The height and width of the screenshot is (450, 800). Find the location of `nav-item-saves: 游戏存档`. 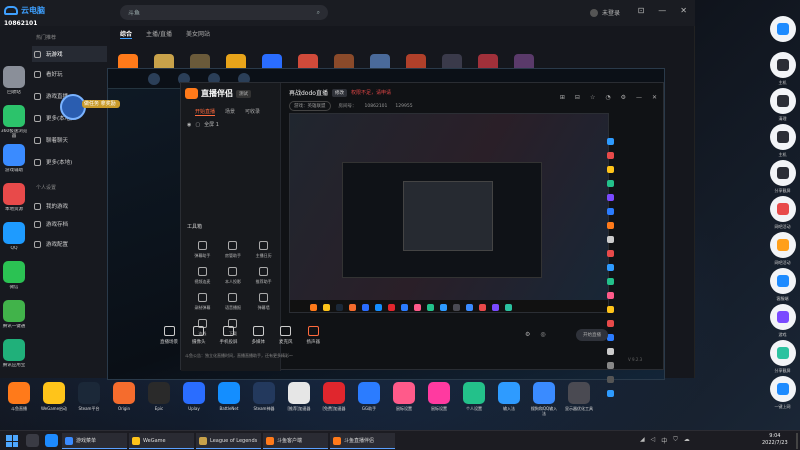

nav-item-saves: 游戏存档 is located at coordinates (69, 224).